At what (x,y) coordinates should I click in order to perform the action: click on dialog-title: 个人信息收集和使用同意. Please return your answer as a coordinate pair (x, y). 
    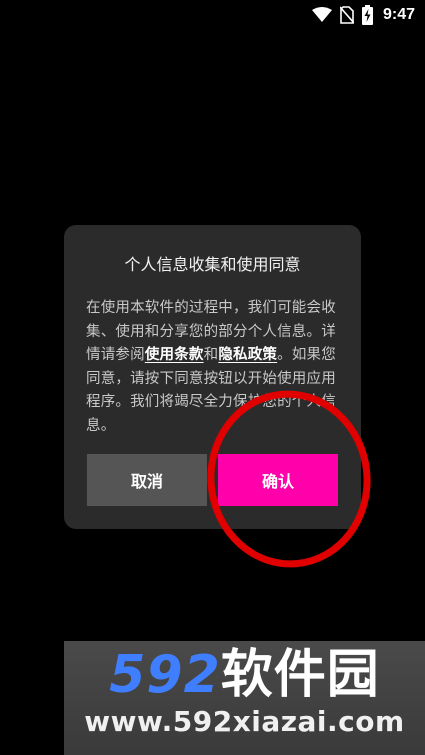
    Looking at the image, I should click on (212, 264).